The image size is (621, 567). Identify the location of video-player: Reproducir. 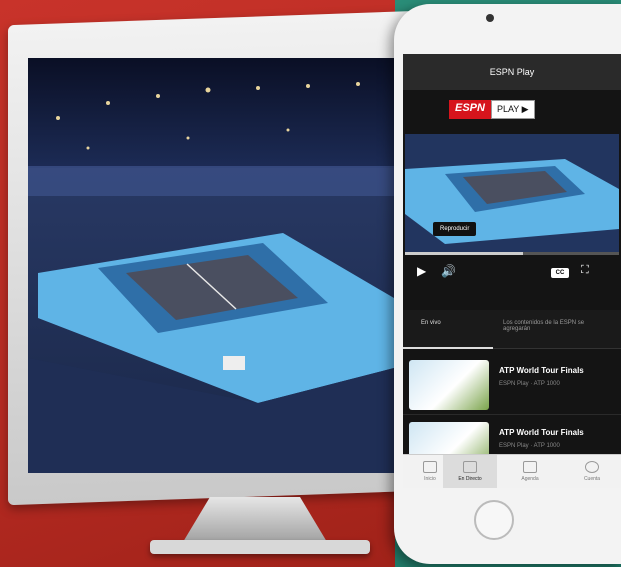
(512, 193).